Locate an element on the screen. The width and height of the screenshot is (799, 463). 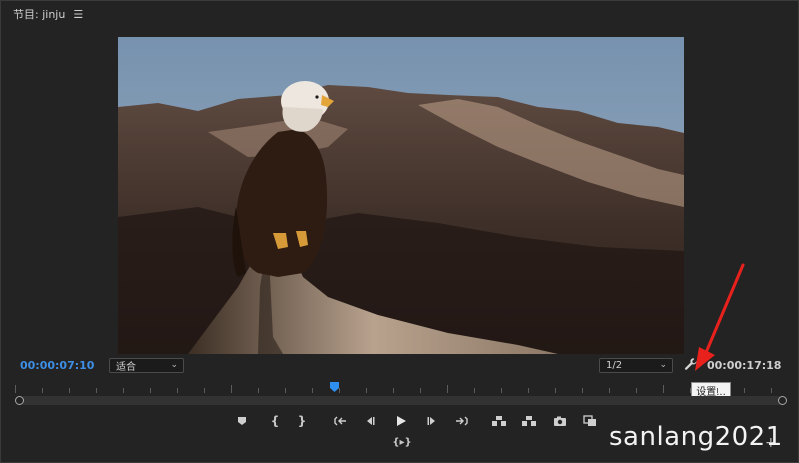
annotation-arrow is located at coordinates (720, 317).